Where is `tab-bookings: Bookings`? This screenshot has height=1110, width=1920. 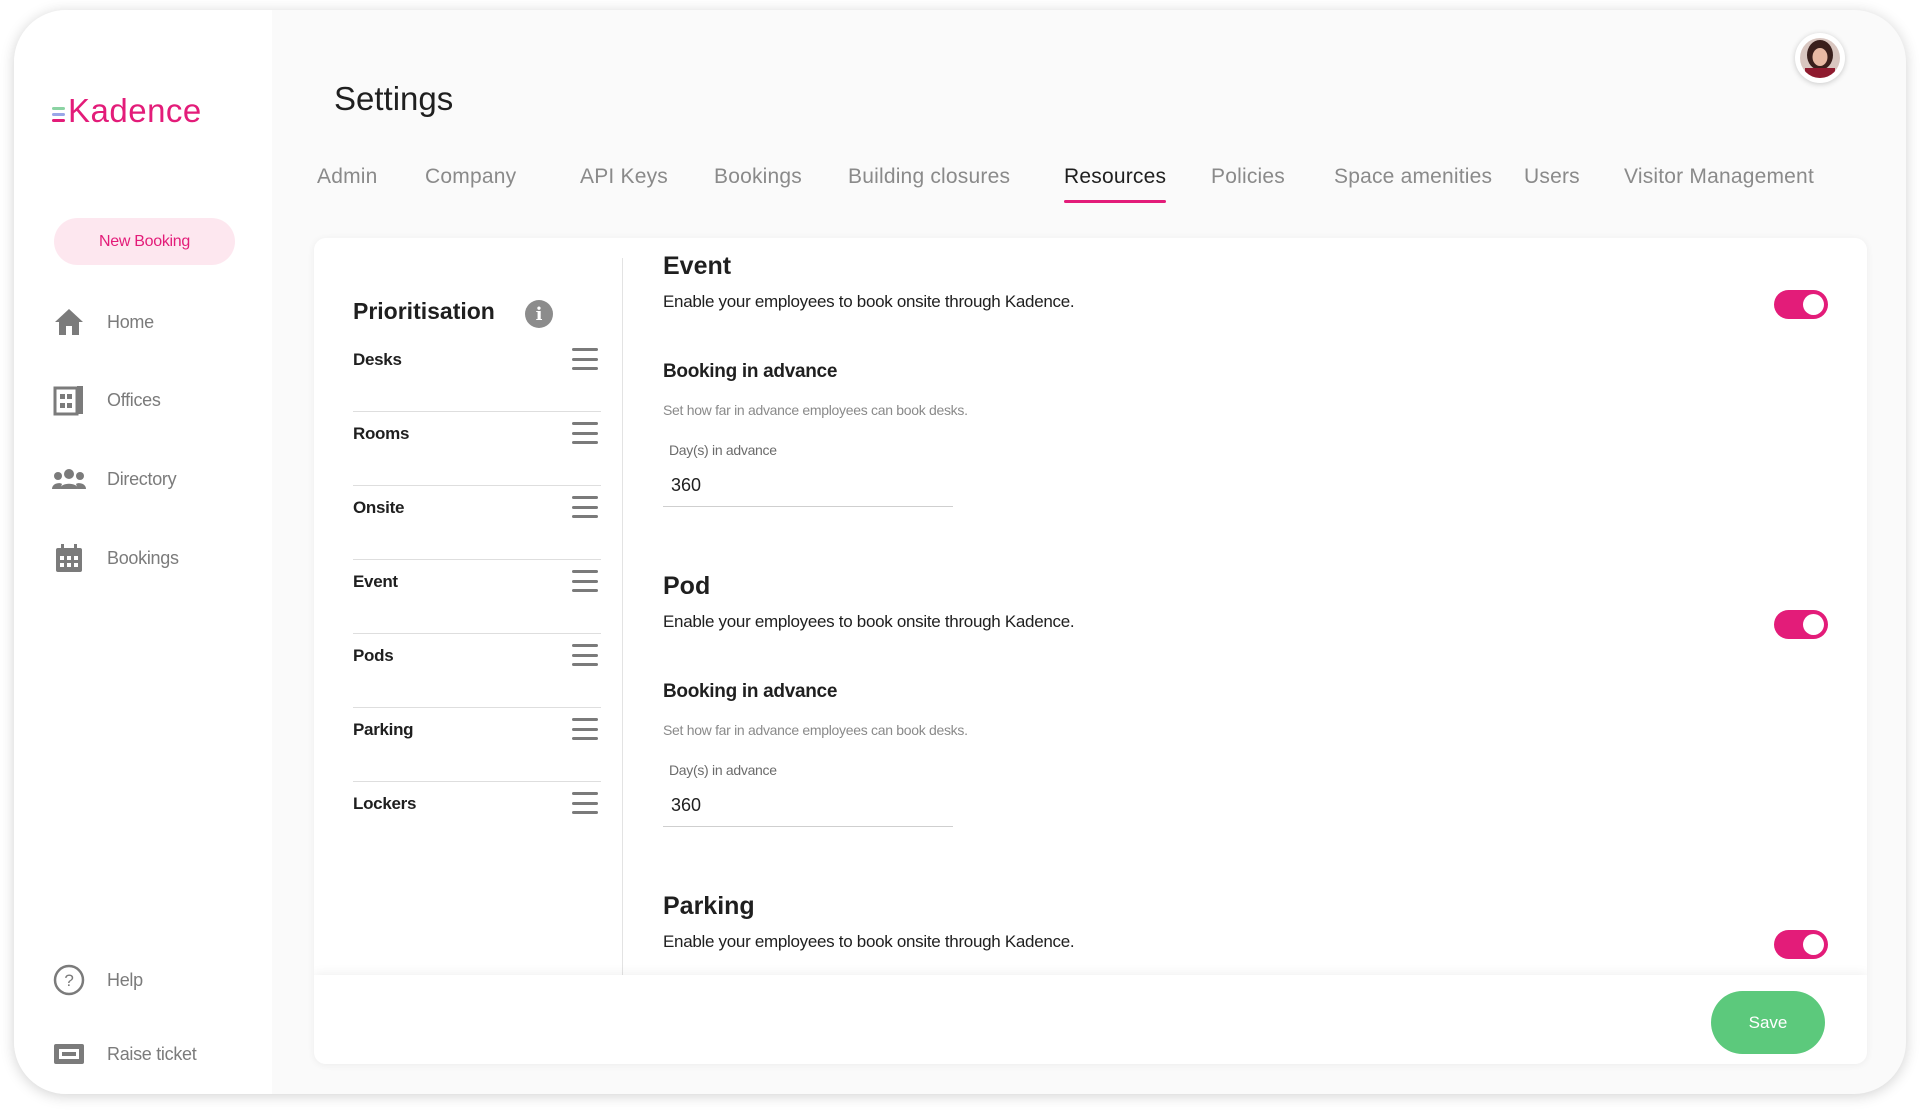 tab-bookings: Bookings is located at coordinates (758, 177).